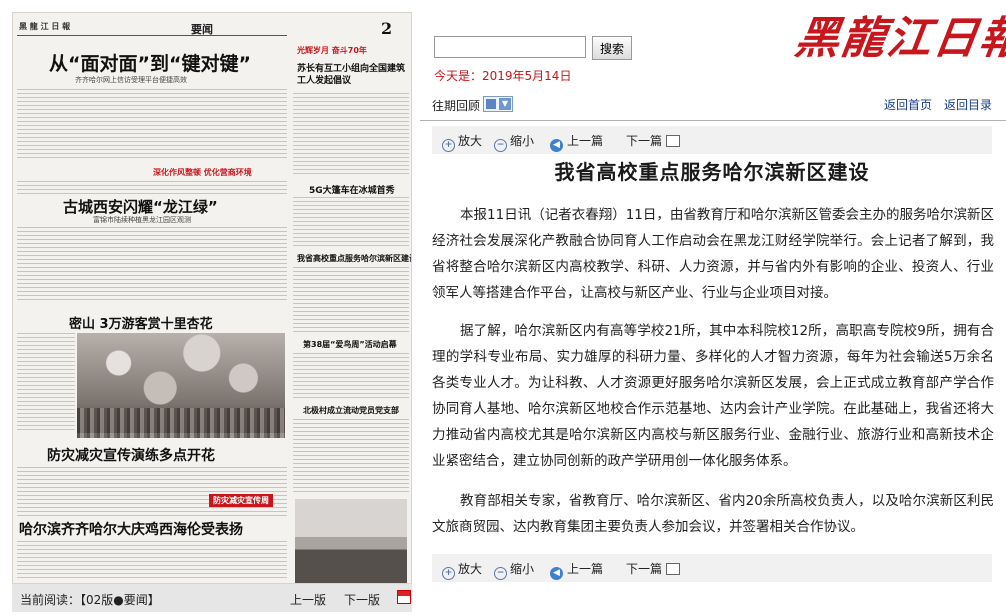  What do you see at coordinates (141, 322) in the screenshot?
I see `headline-3: 密山 3万游客赏十里杏花` at bounding box center [141, 322].